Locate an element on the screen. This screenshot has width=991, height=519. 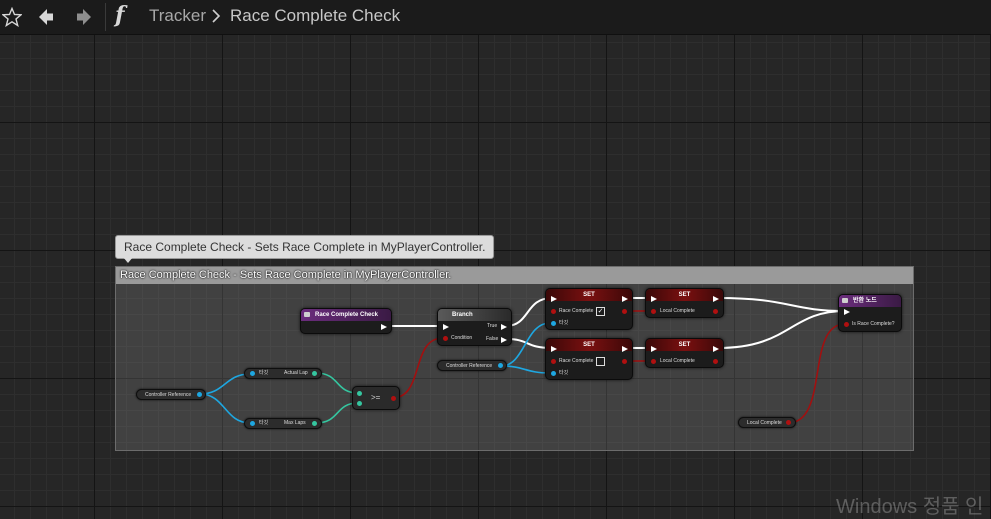
arrow-right-icon is located at coordinates (84, 17).